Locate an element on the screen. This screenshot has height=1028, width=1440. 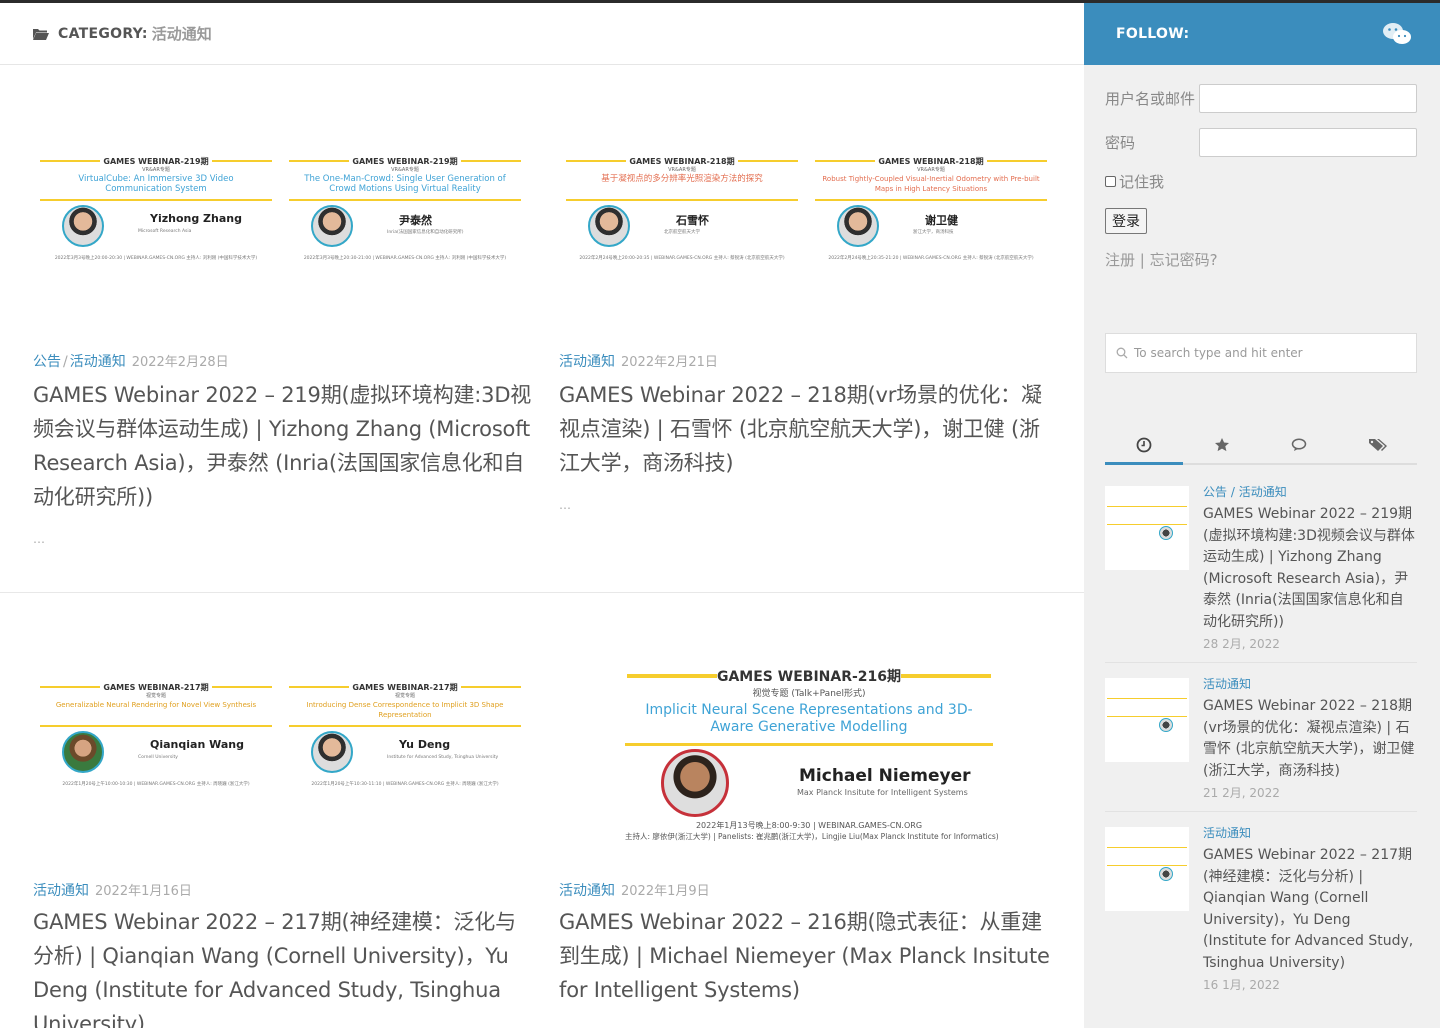
post-meta: 活动通知 2022年1月9日 is located at coordinates (634, 890).